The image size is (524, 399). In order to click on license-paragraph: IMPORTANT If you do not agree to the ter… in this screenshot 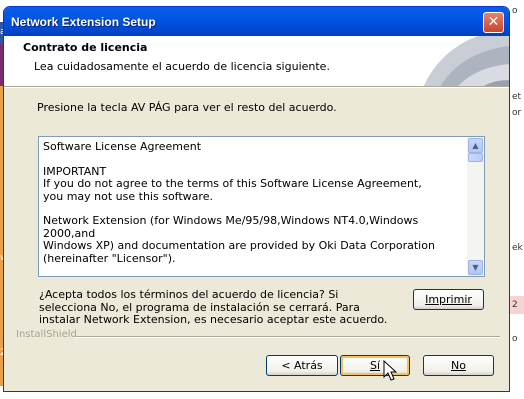, I will do `click(232, 183)`.